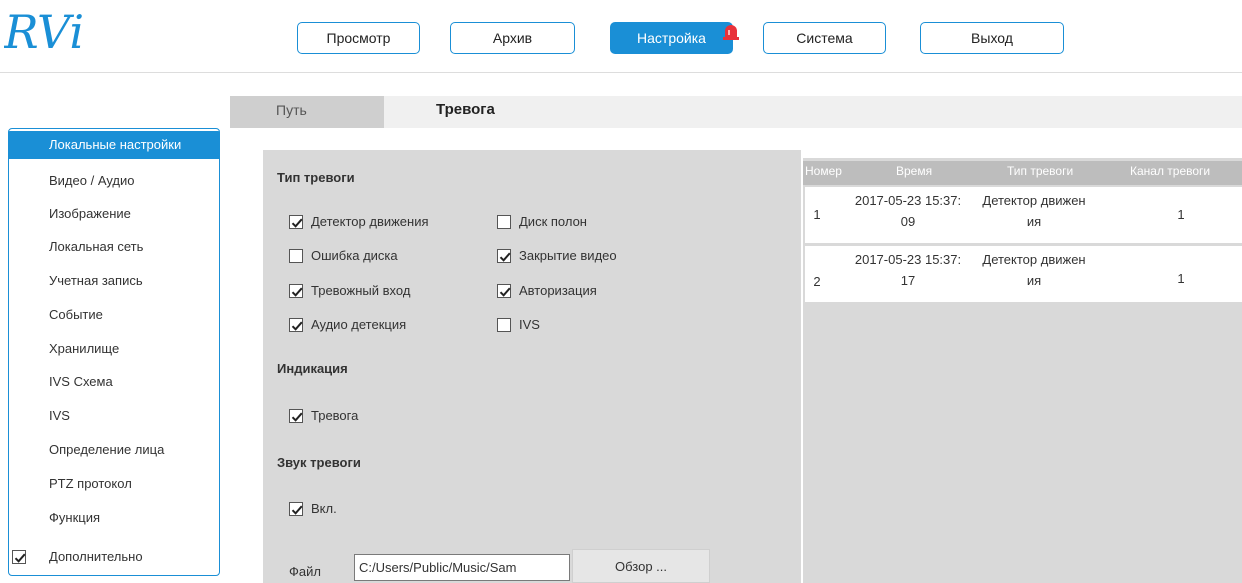 The width and height of the screenshot is (1242, 583). I want to click on motion-detector-label: Детектор движения, so click(370, 221).